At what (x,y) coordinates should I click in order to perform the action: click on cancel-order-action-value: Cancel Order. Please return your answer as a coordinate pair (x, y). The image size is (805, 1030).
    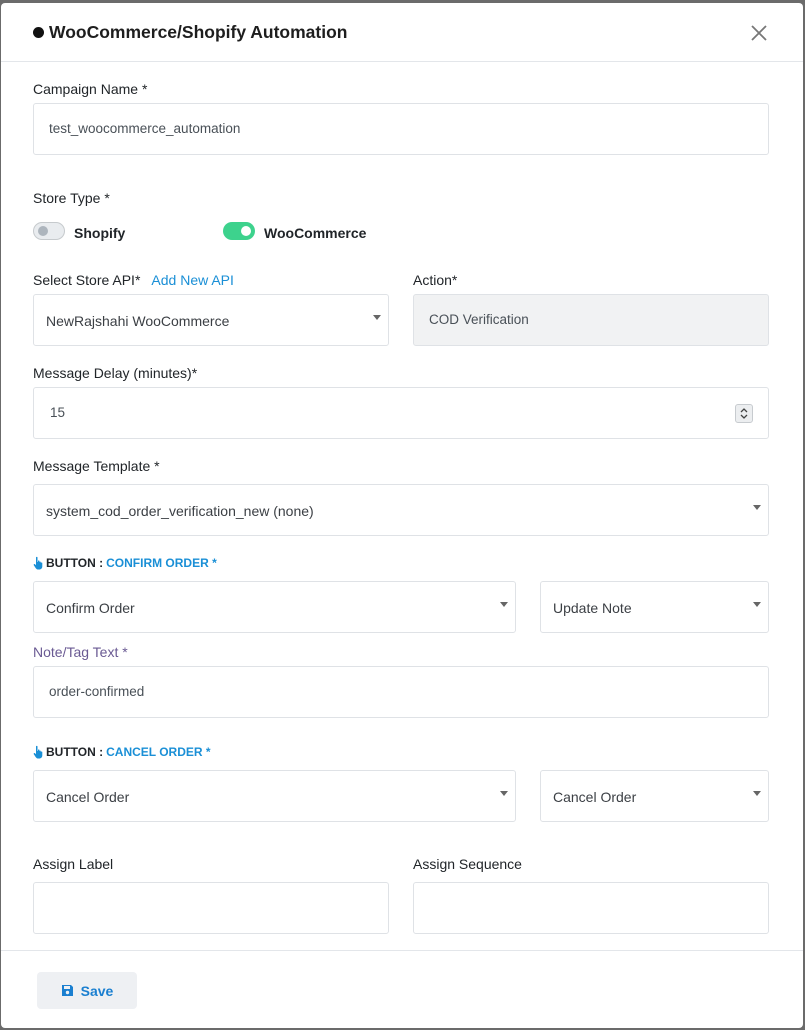
    Looking at the image, I should click on (88, 797).